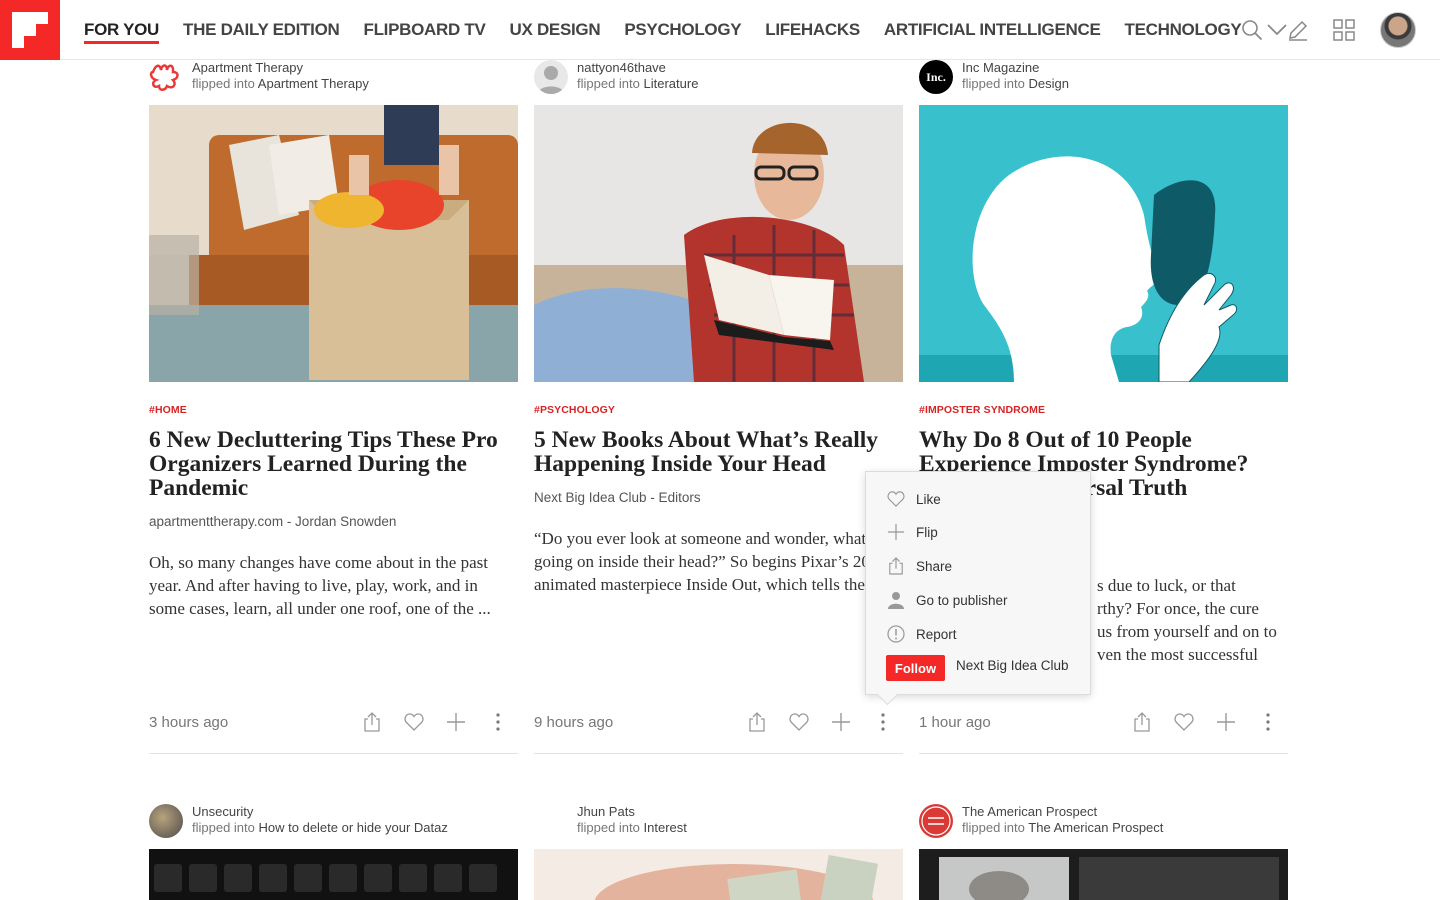 This screenshot has width=1440, height=900. What do you see at coordinates (913, 499) in the screenshot?
I see `menu-item-like: Like` at bounding box center [913, 499].